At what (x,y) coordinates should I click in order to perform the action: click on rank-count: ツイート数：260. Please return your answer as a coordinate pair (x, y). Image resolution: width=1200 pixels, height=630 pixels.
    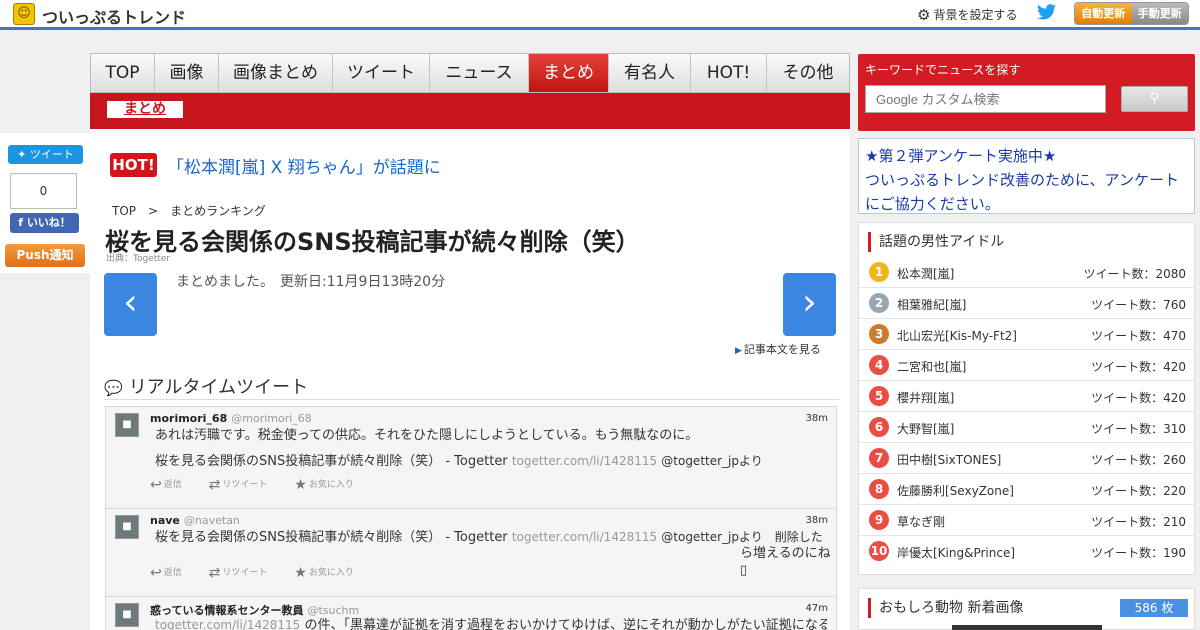
    Looking at the image, I should click on (1138, 459).